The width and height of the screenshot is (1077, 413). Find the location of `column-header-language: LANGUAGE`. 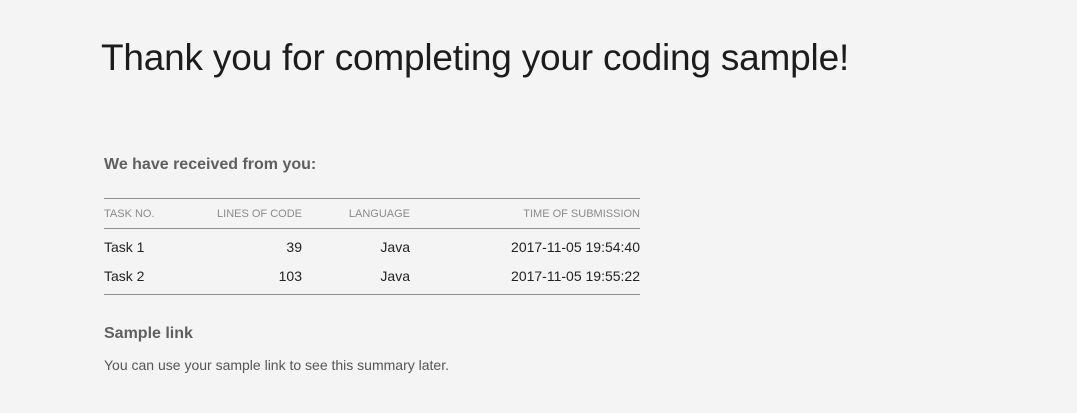

column-header-language: LANGUAGE is located at coordinates (356, 213).